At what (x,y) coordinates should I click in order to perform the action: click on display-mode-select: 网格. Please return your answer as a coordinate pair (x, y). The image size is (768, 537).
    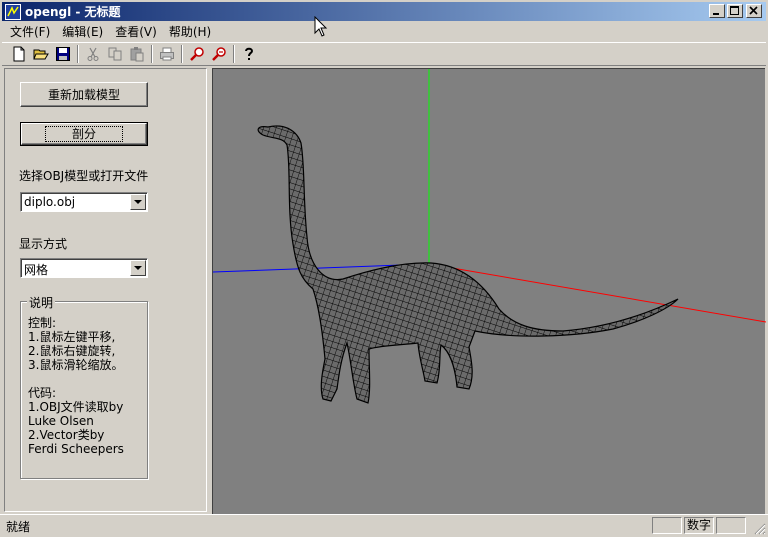
    Looking at the image, I should click on (84, 268).